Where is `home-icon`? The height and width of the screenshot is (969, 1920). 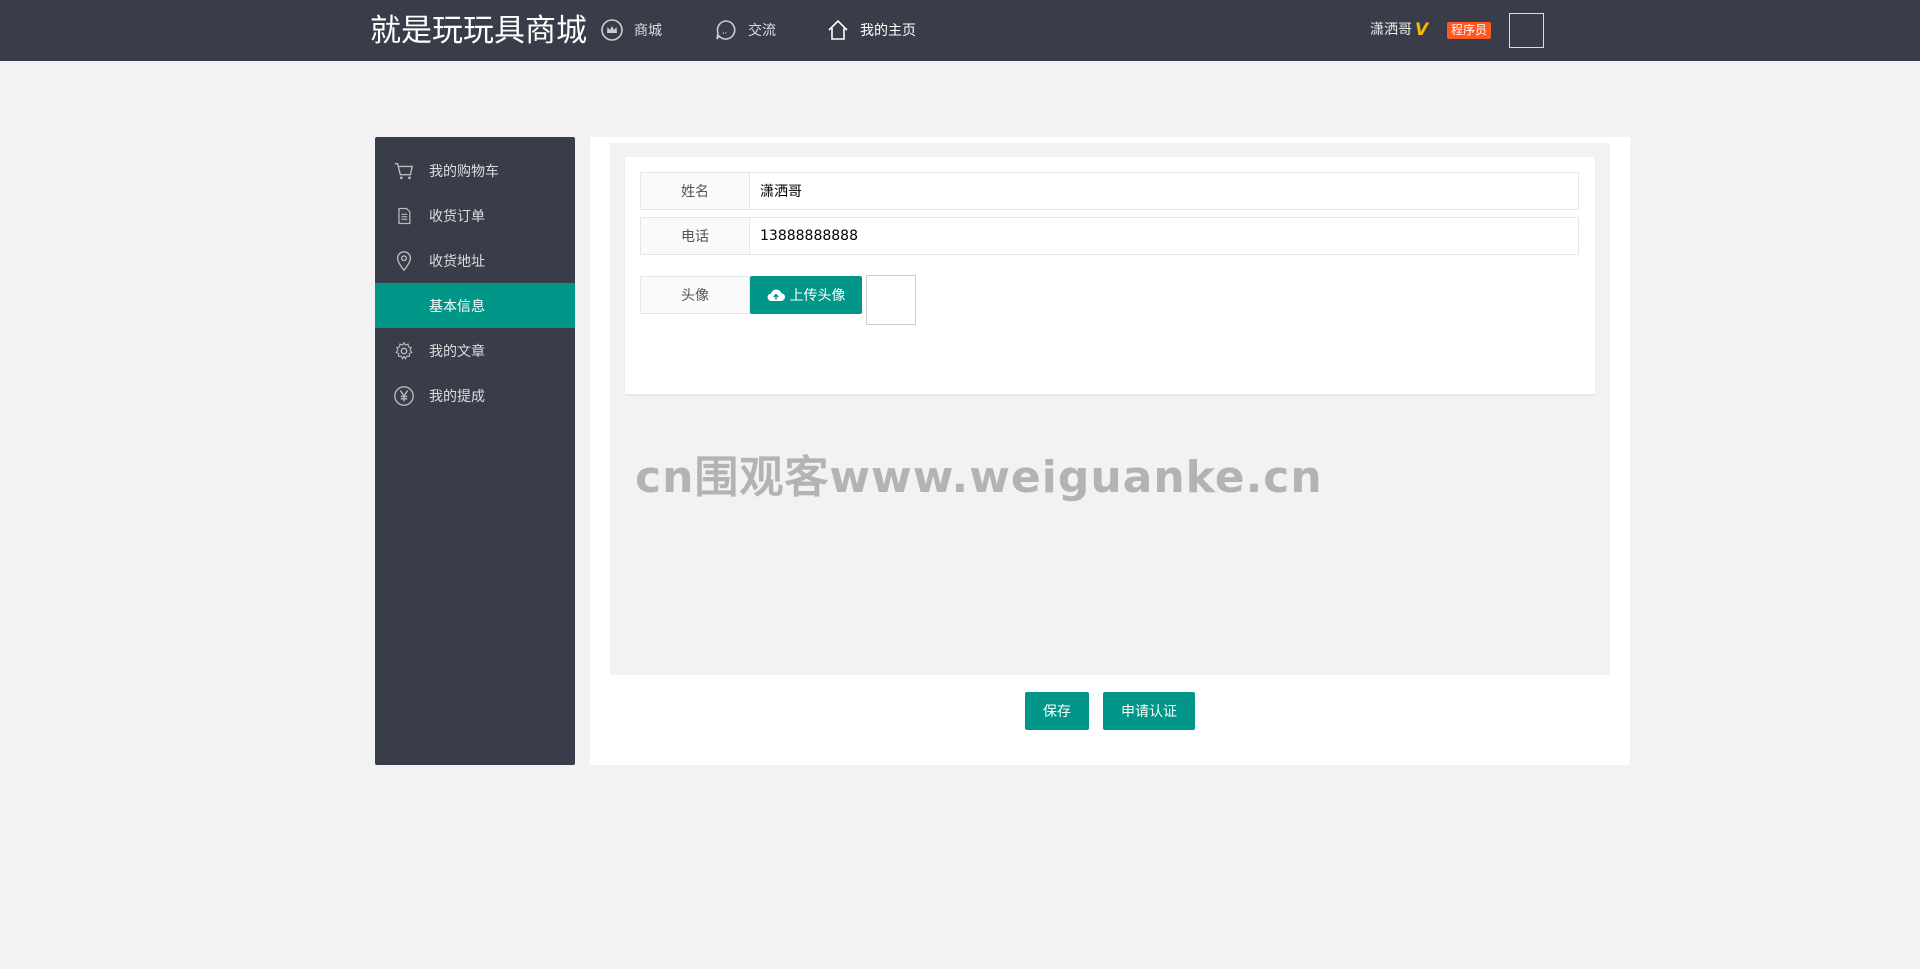
home-icon is located at coordinates (838, 30).